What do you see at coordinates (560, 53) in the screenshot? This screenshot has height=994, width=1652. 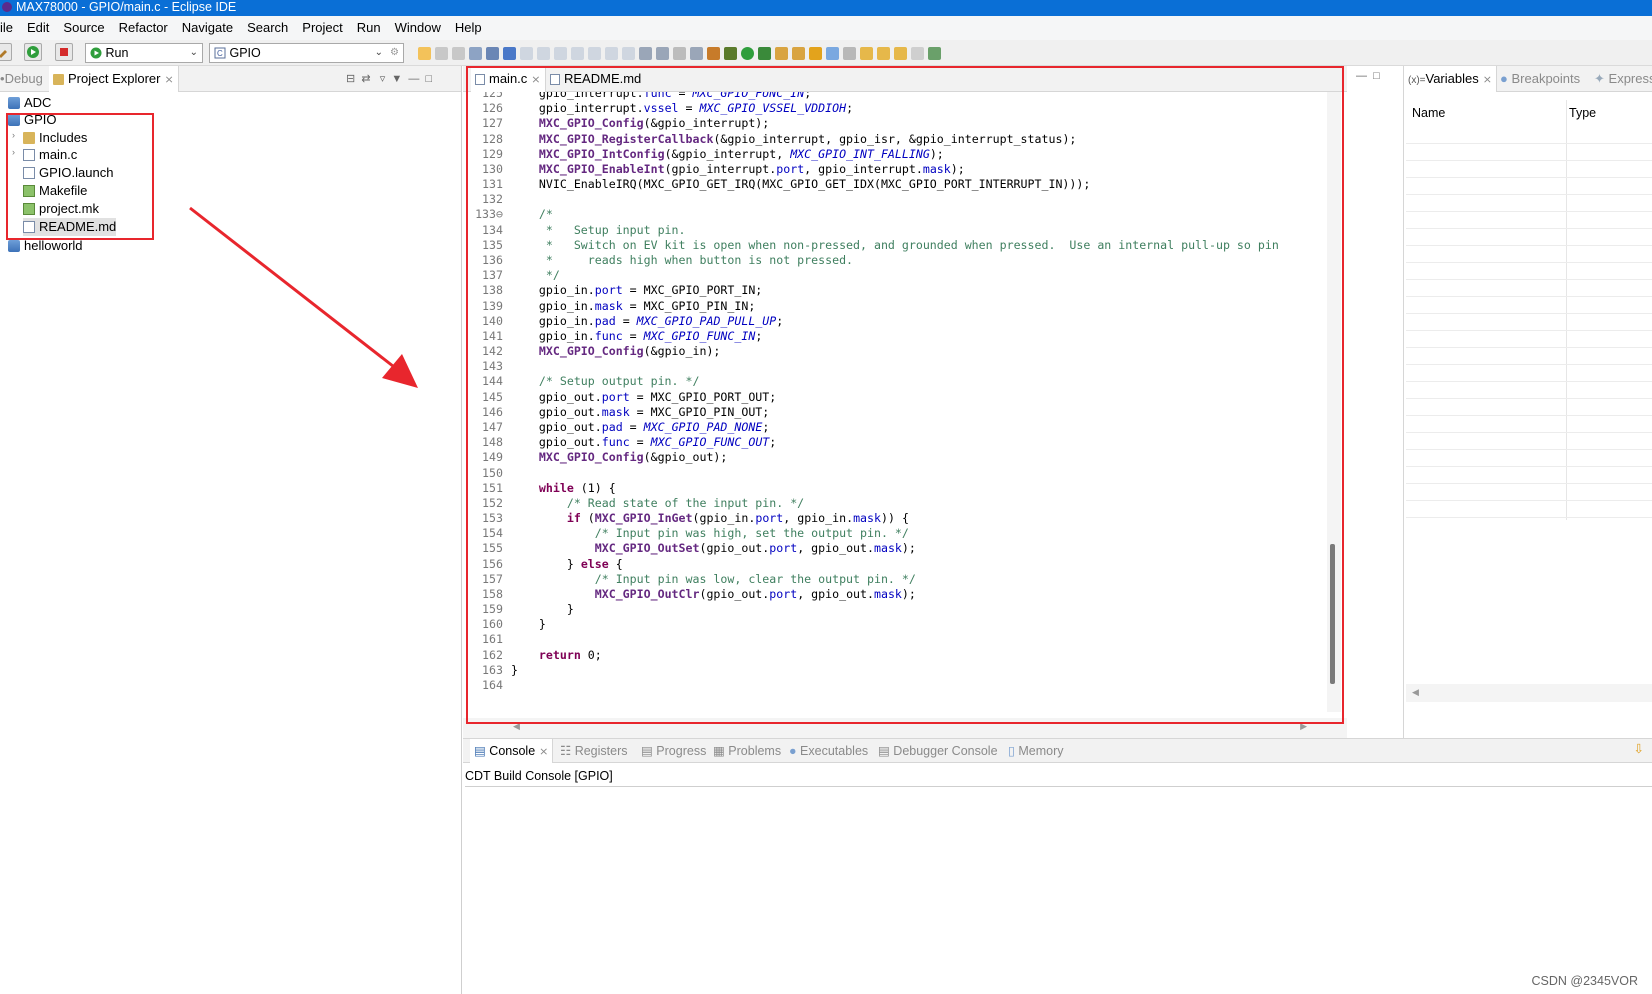 I see `terminate-debug-icon` at bounding box center [560, 53].